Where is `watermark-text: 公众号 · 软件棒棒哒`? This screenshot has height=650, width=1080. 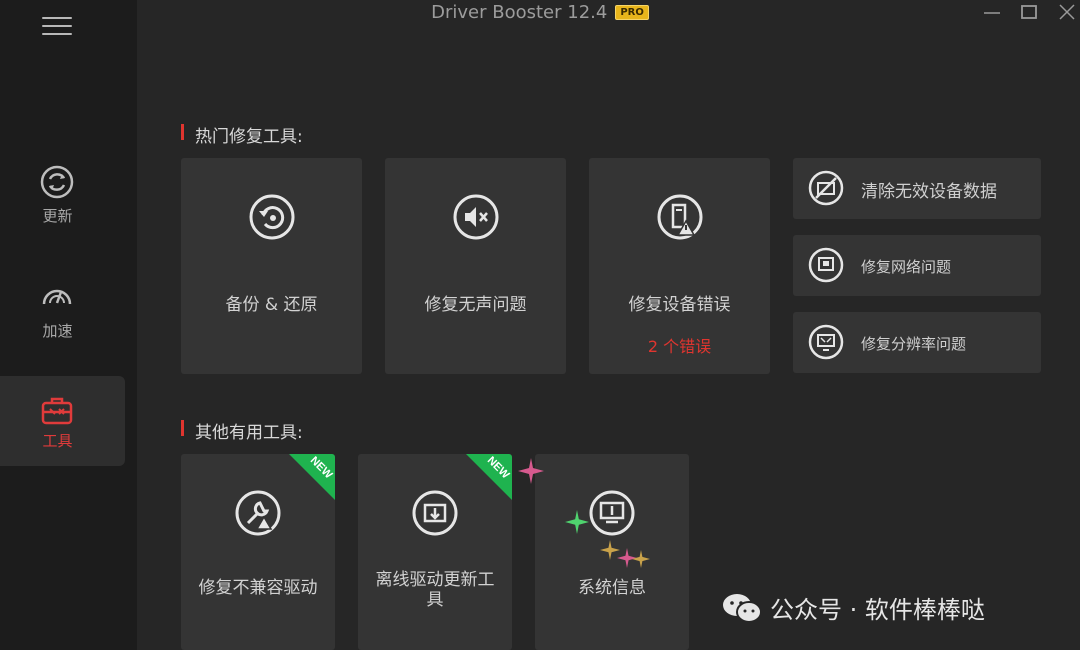 watermark-text: 公众号 · 软件棒棒哒 is located at coordinates (877, 610).